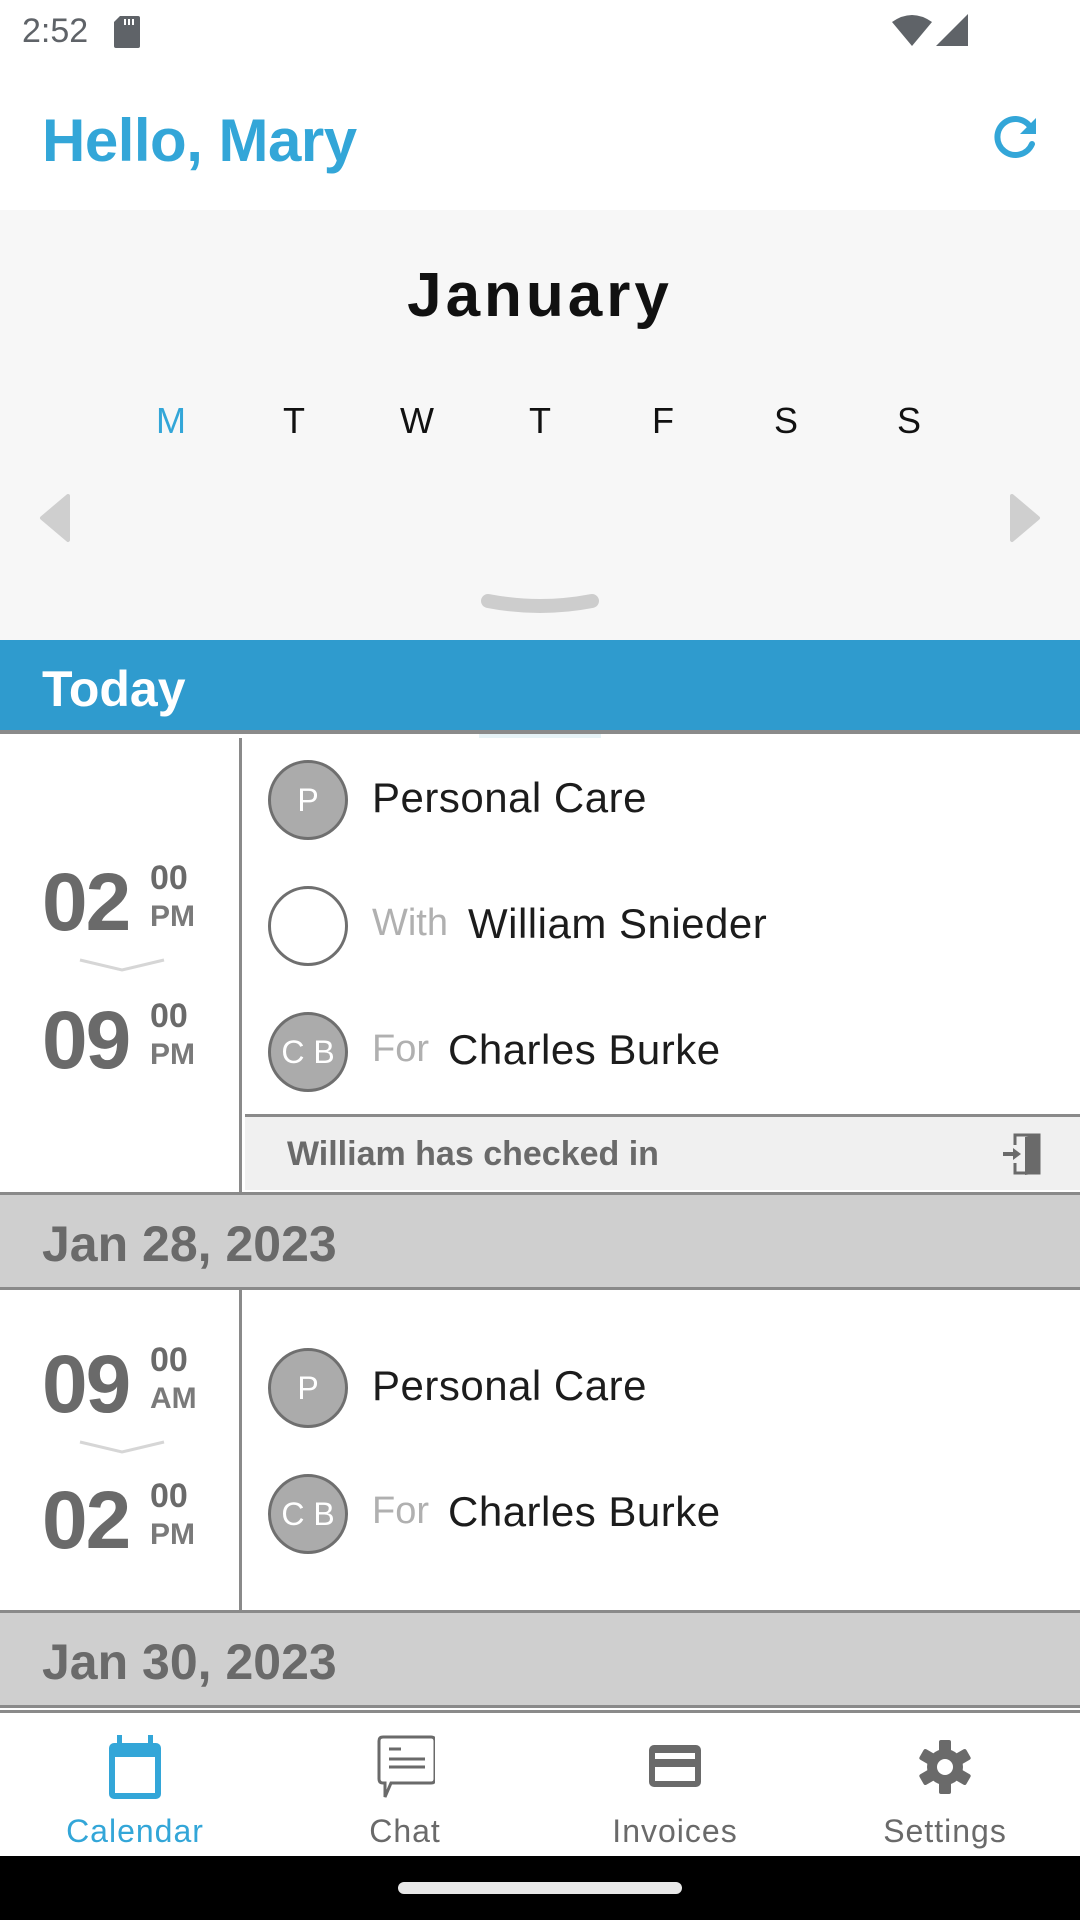 Image resolution: width=1080 pixels, height=1920 pixels. What do you see at coordinates (540, 582) in the screenshot?
I see `day-thursday: T 26` at bounding box center [540, 582].